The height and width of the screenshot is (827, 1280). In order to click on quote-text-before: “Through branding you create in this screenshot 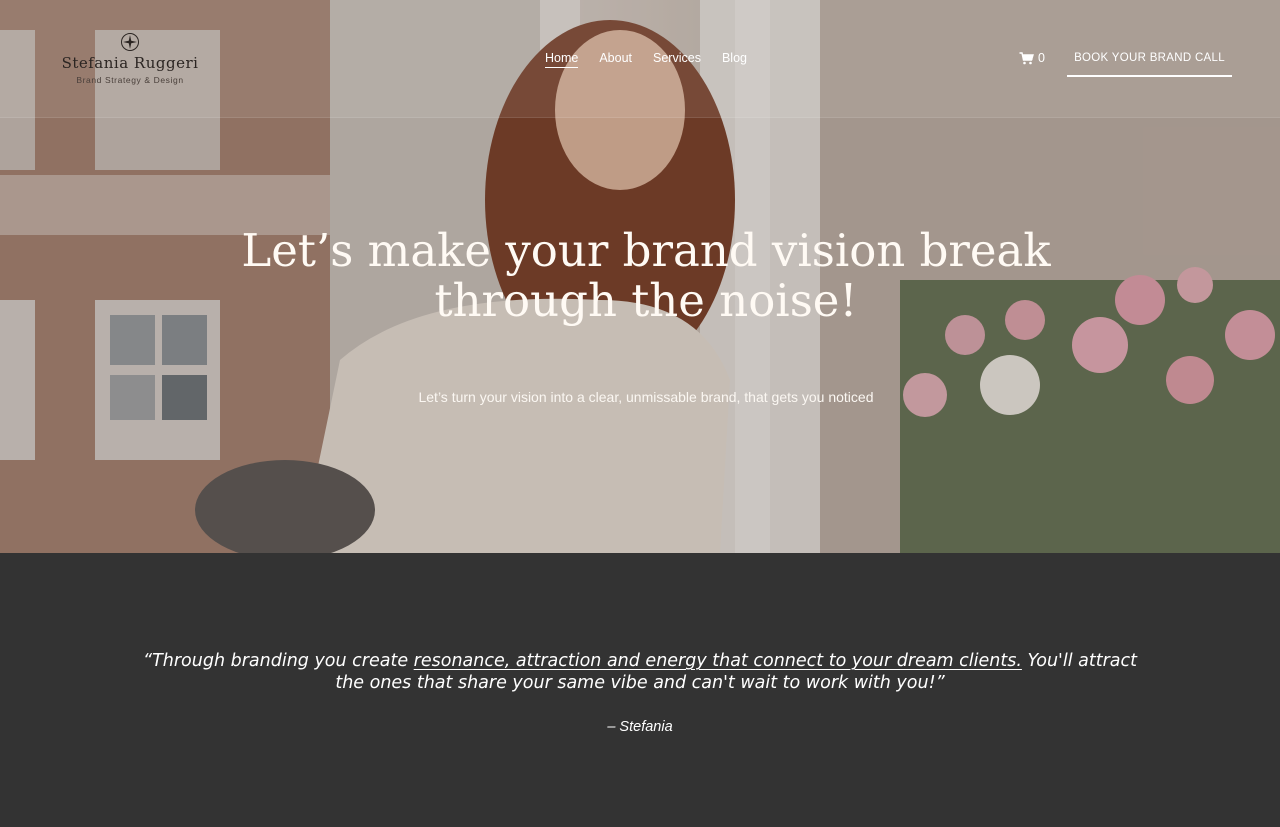, I will do `click(278, 661)`.